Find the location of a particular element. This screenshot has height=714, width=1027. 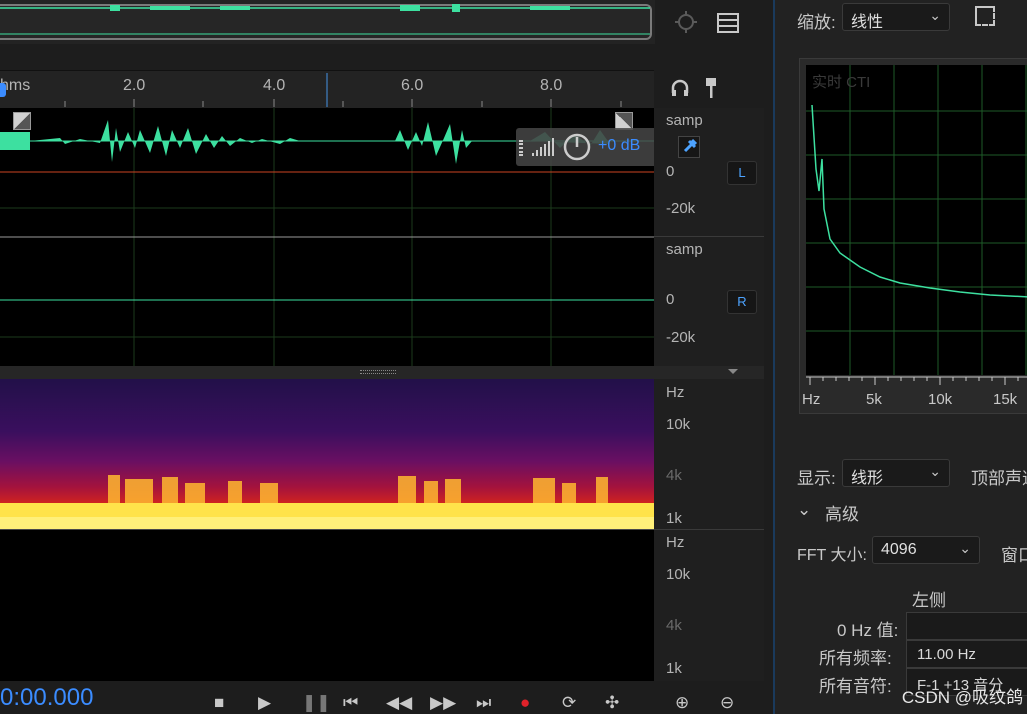

spec-top-1k: 1k is located at coordinates (674, 518).